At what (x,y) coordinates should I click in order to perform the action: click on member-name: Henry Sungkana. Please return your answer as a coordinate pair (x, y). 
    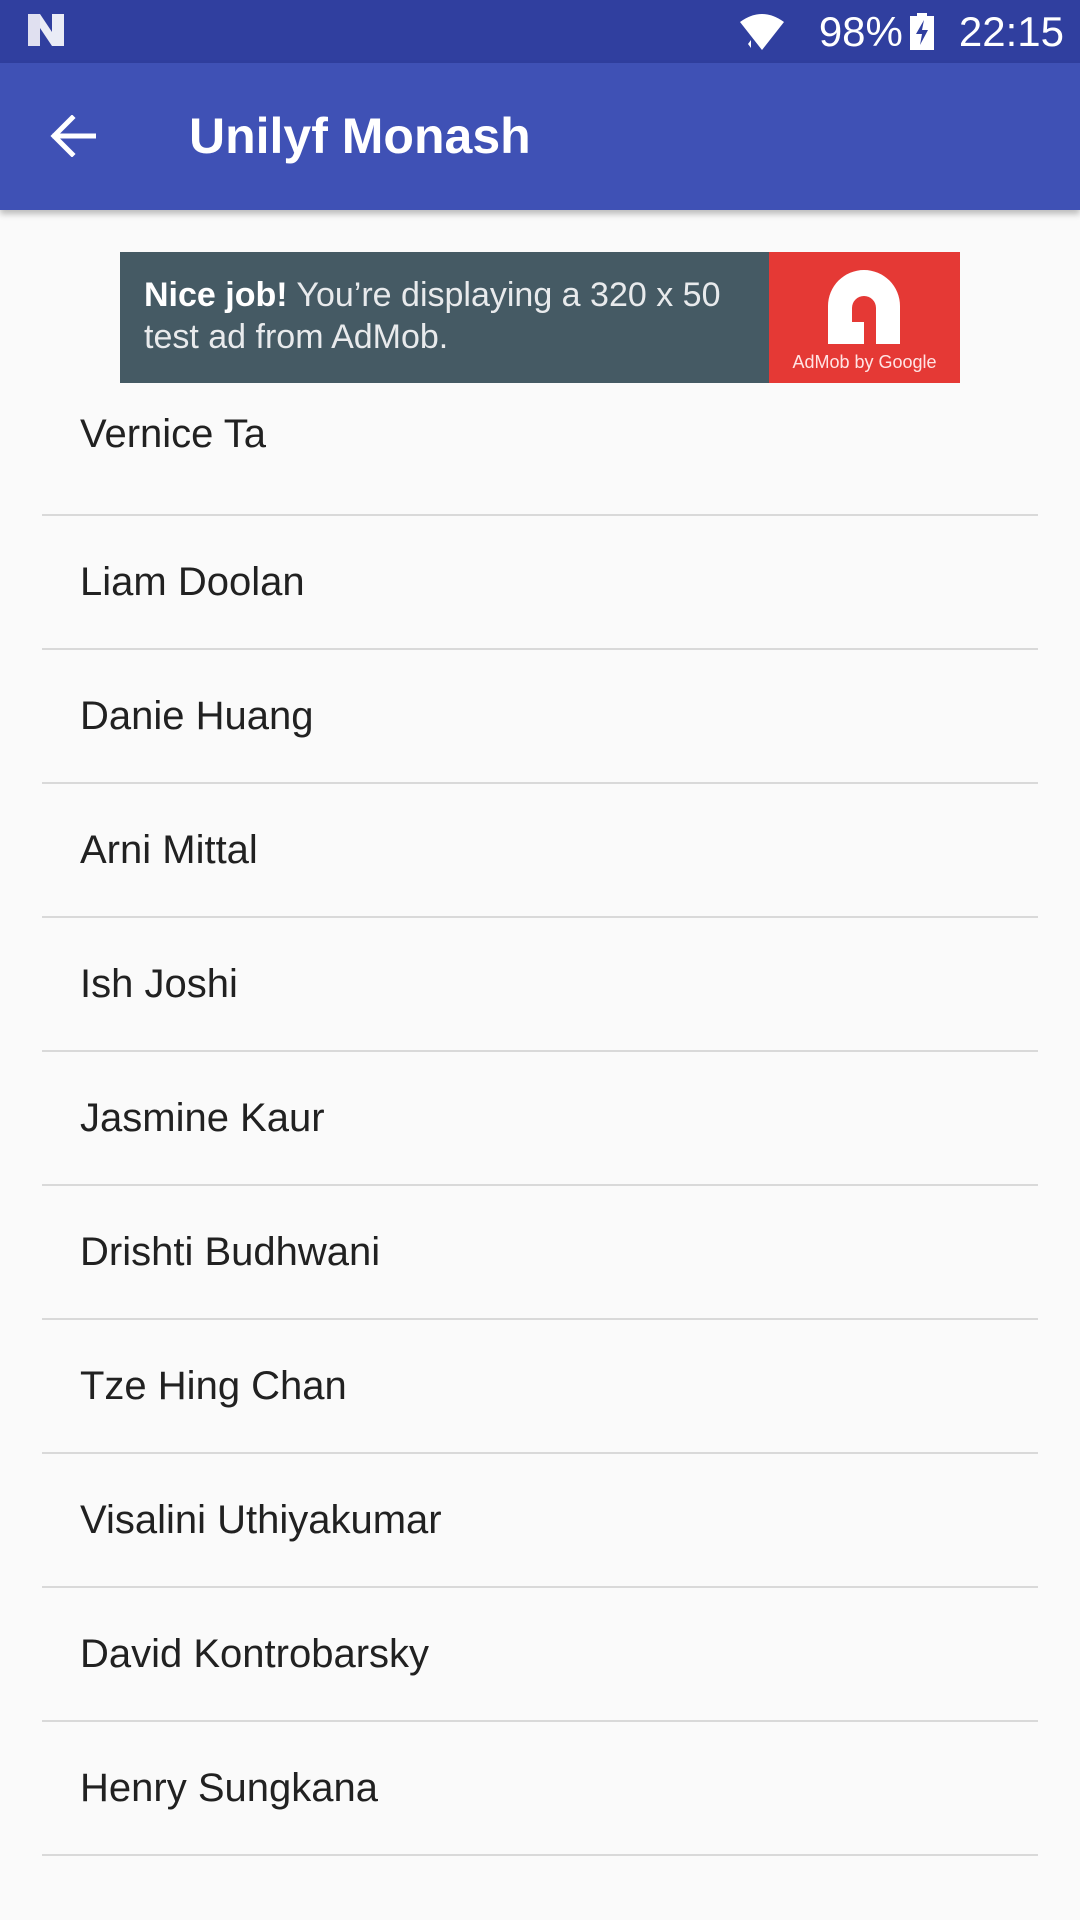
    Looking at the image, I should click on (229, 1788).